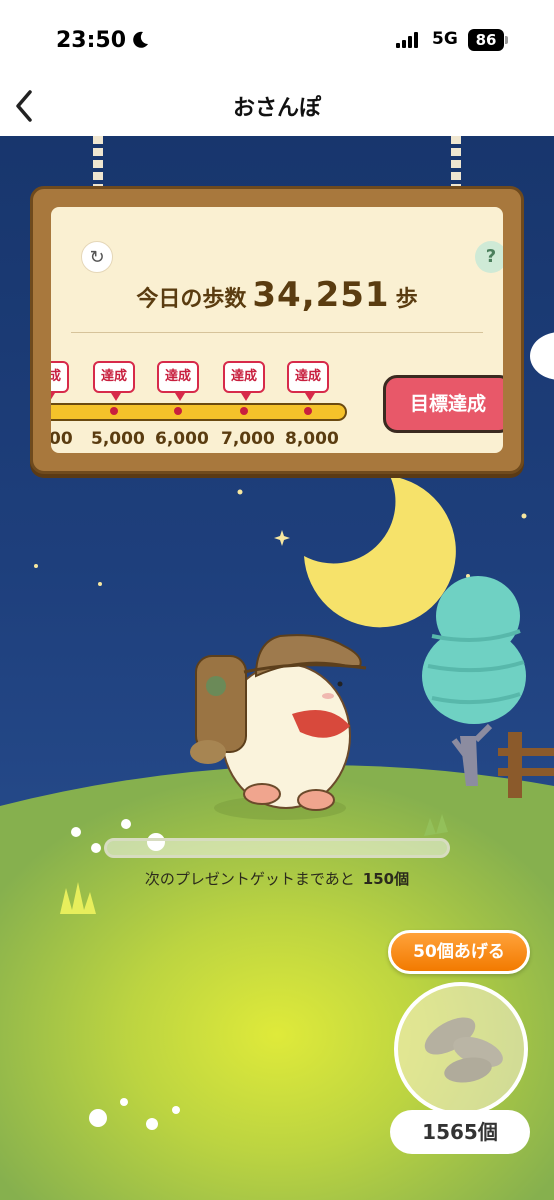  What do you see at coordinates (460, 1132) in the screenshot?
I see `seed-count: 1565個` at bounding box center [460, 1132].